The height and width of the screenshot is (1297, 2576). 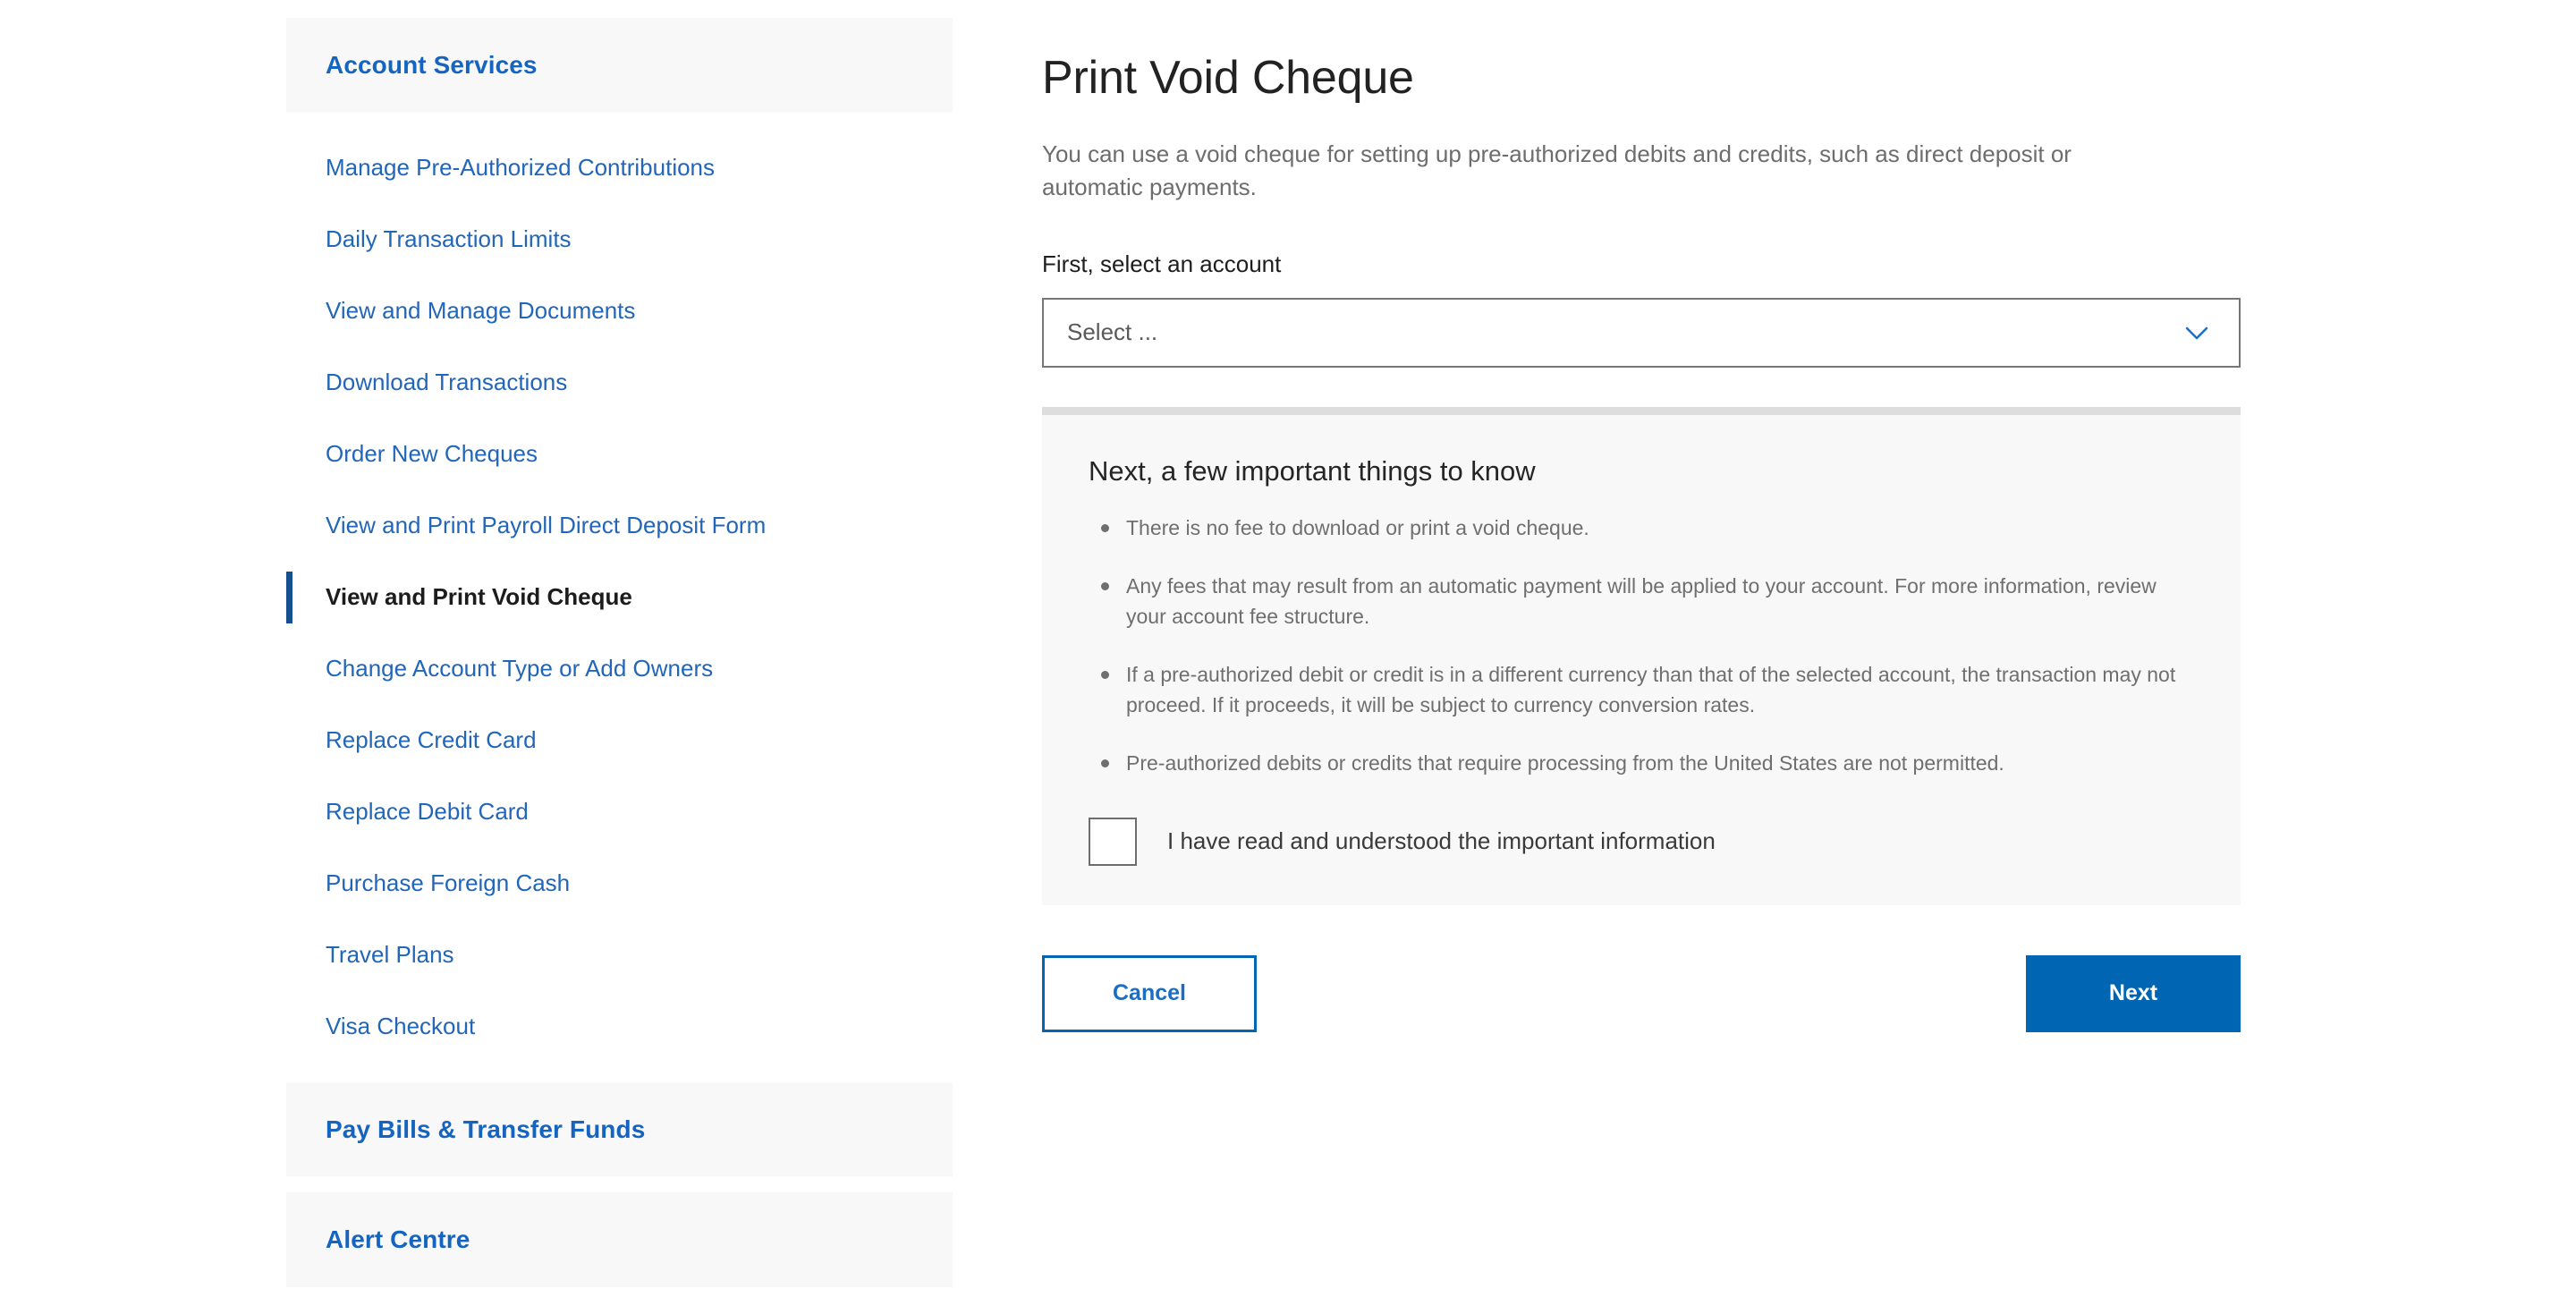 I want to click on sidebar-item-label: Manage Pre-Authorized Contributions, so click(x=521, y=168).